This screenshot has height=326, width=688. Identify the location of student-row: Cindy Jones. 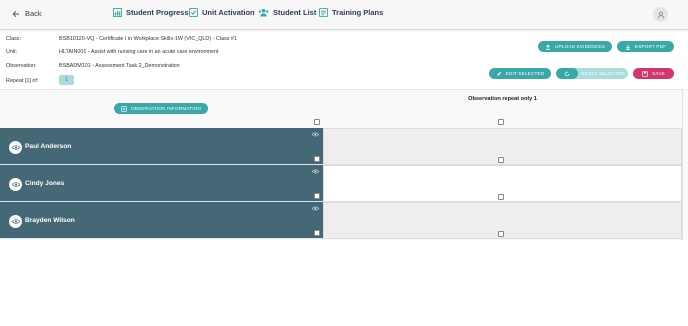
(161, 183).